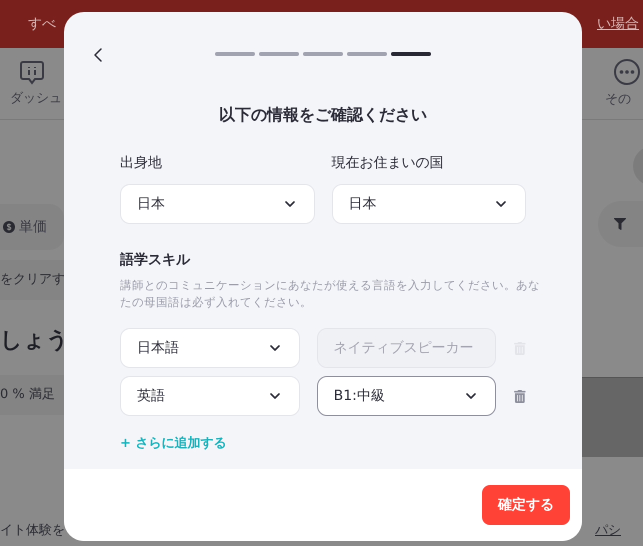 Image resolution: width=643 pixels, height=546 pixels. Describe the element at coordinates (32, 531) in the screenshot. I see `footer-text: イト体験を` at that location.